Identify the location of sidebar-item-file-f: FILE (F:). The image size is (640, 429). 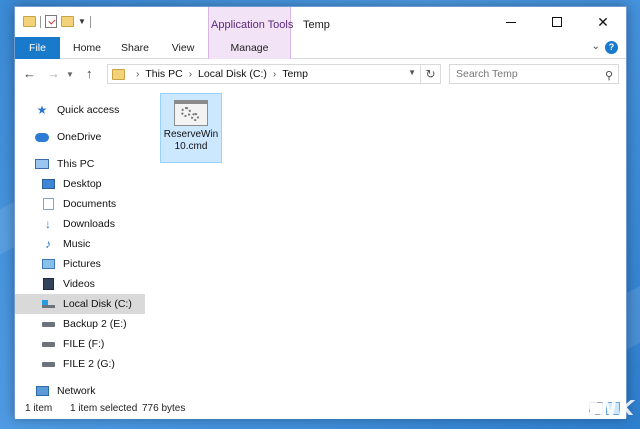
(80, 344).